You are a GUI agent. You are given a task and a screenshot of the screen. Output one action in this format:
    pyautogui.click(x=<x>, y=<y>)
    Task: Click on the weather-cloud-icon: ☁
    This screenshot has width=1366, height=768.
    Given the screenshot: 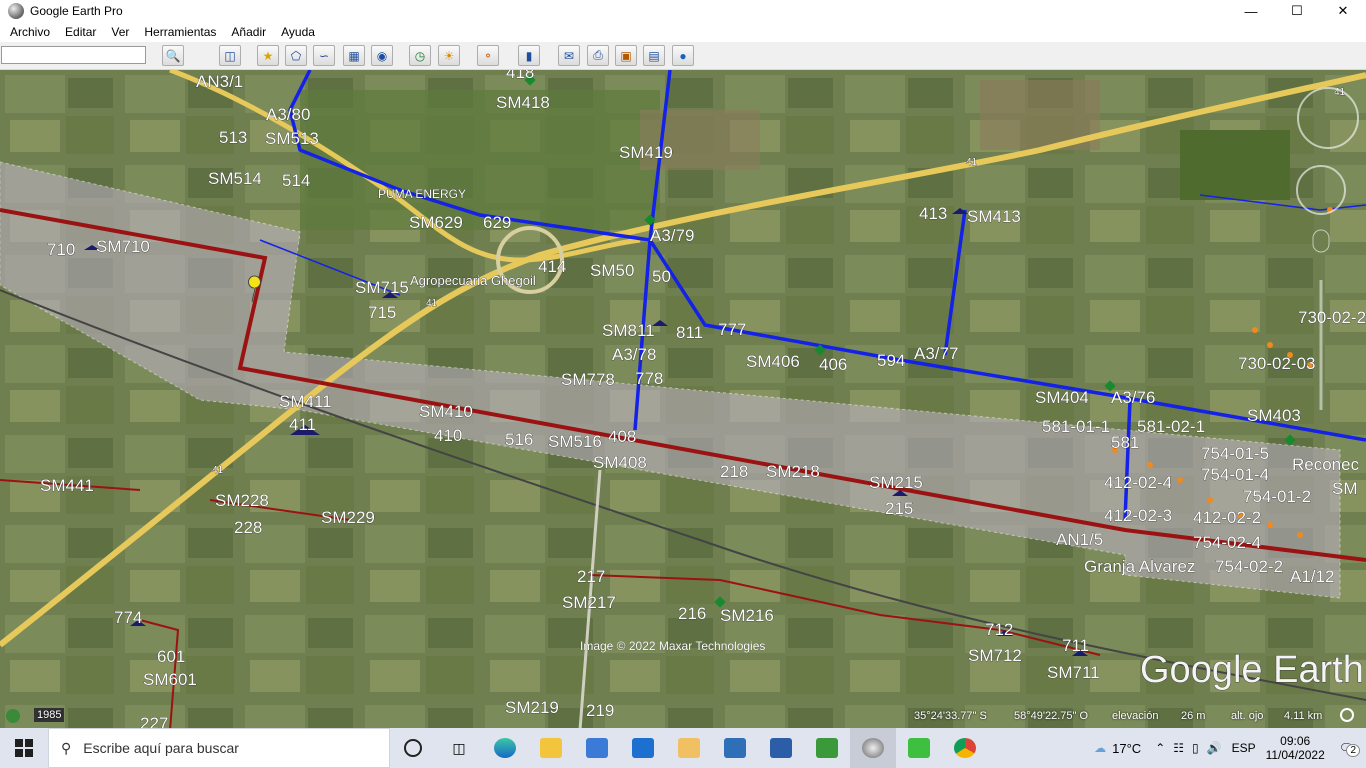 What is the action you would take?
    pyautogui.click(x=1100, y=748)
    